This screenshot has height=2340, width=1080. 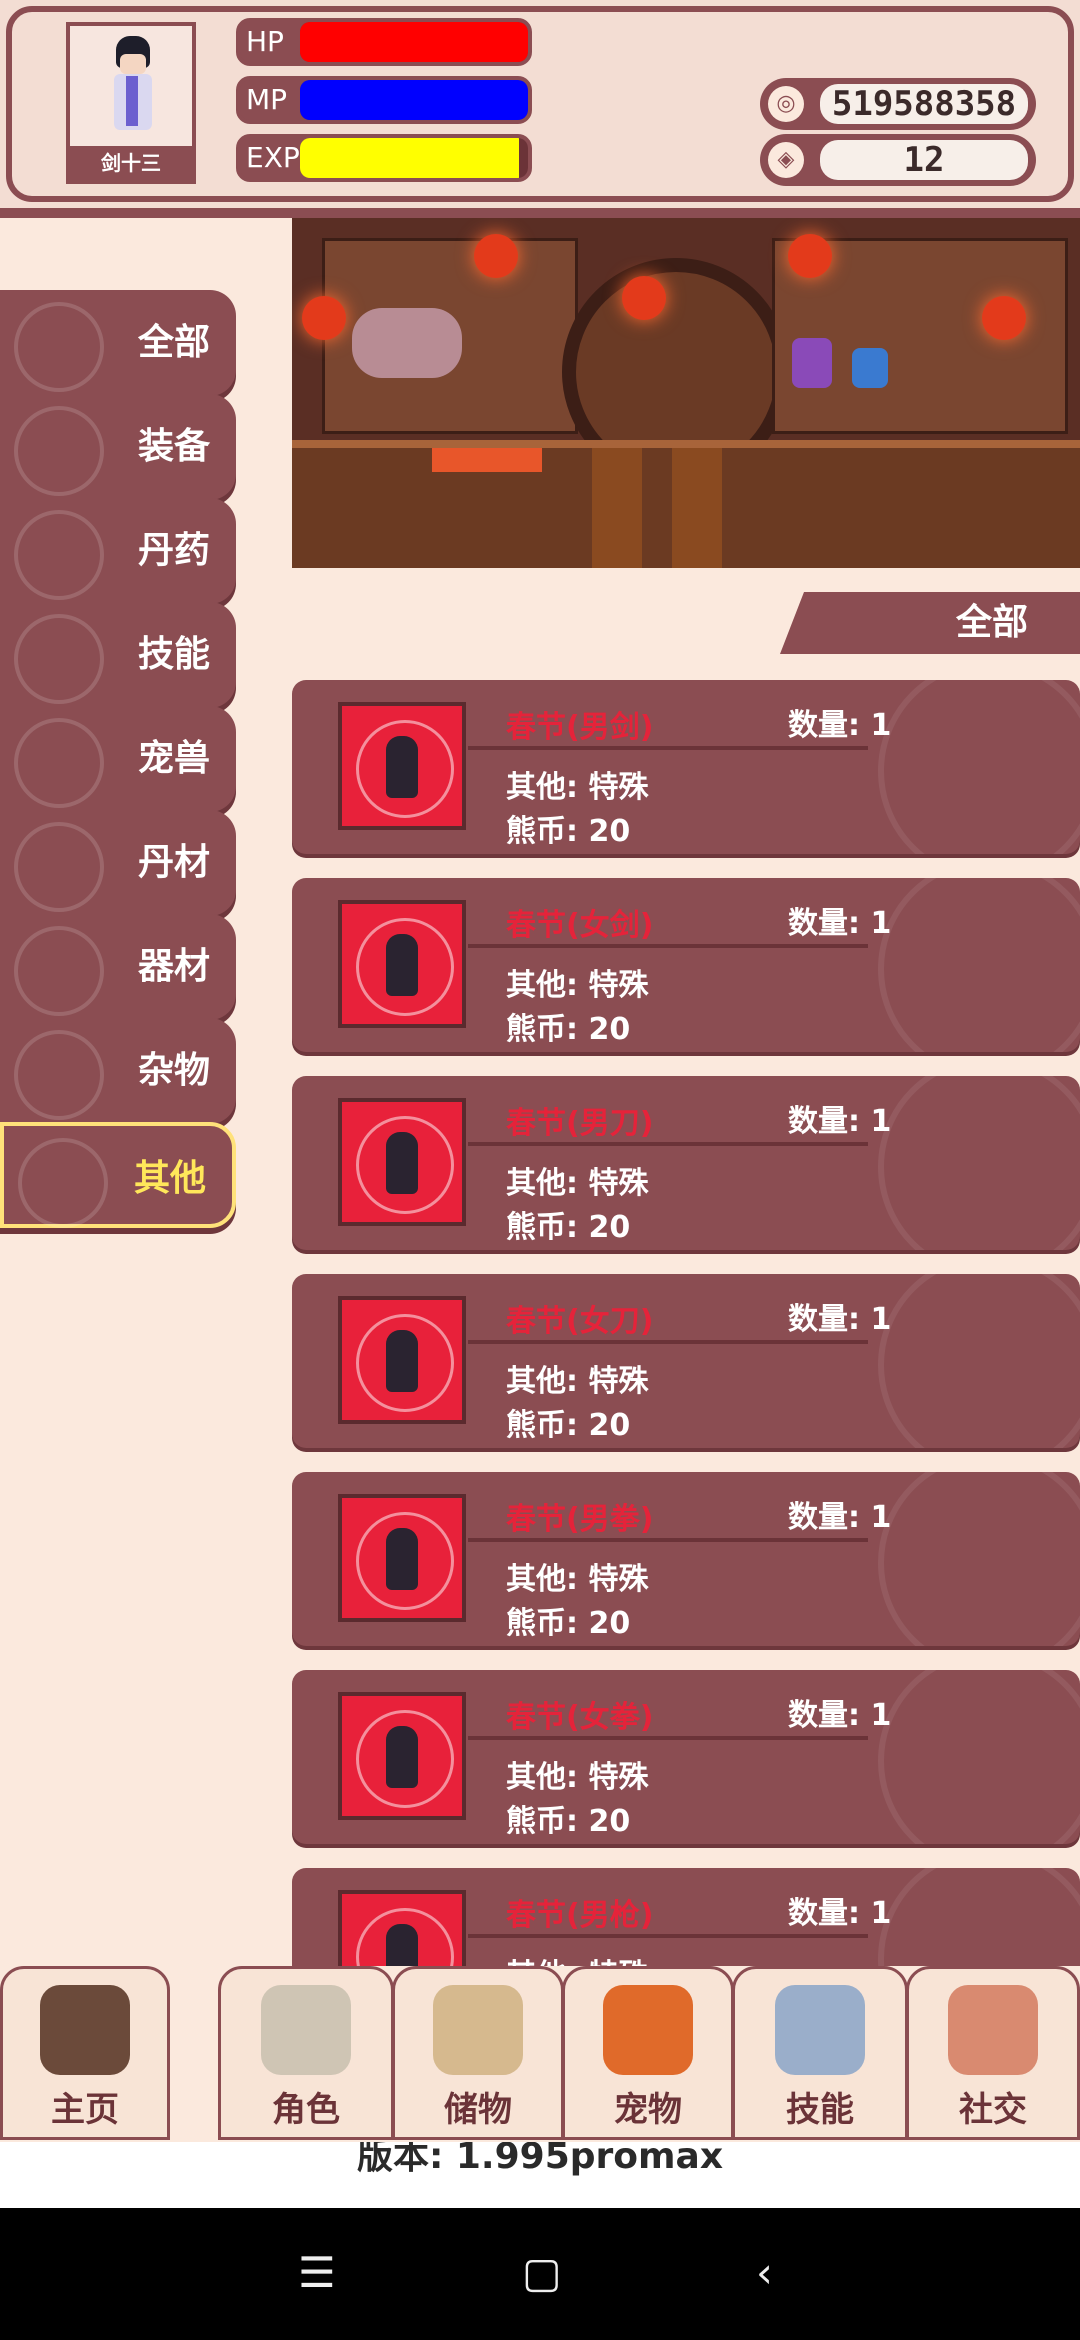 What do you see at coordinates (85, 2110) in the screenshot?
I see `nav-label: 主页` at bounding box center [85, 2110].